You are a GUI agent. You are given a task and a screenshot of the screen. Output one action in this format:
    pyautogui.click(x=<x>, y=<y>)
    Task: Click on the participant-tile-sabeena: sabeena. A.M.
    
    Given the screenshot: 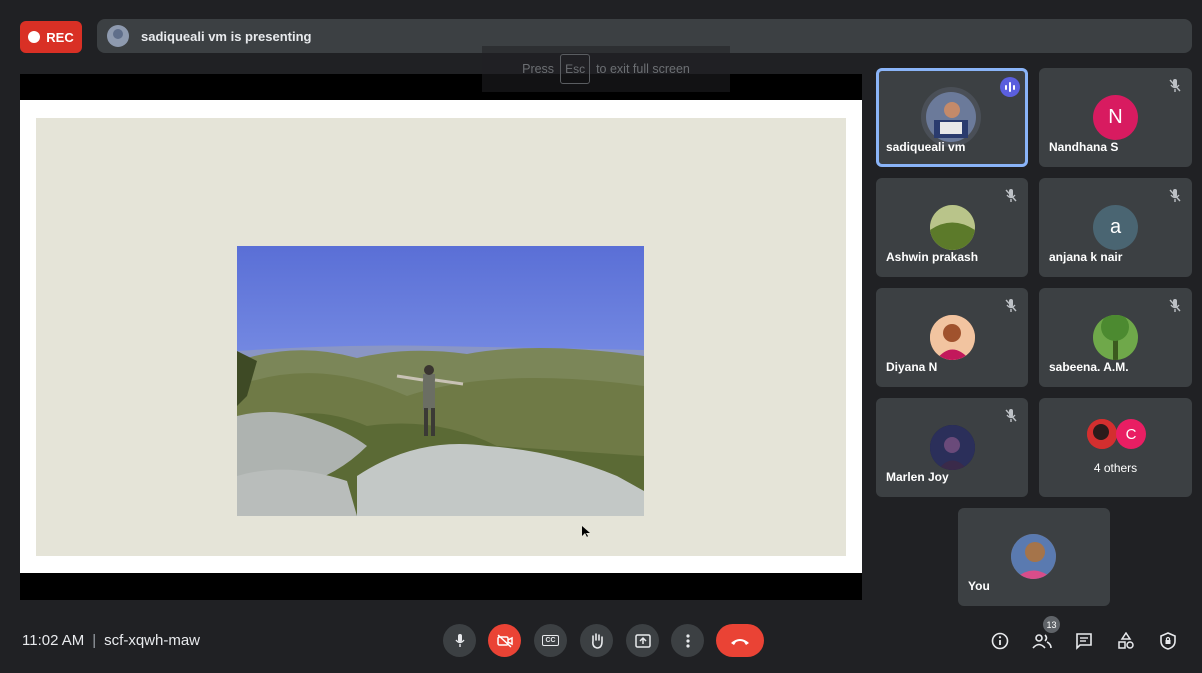 What is the action you would take?
    pyautogui.click(x=1115, y=337)
    